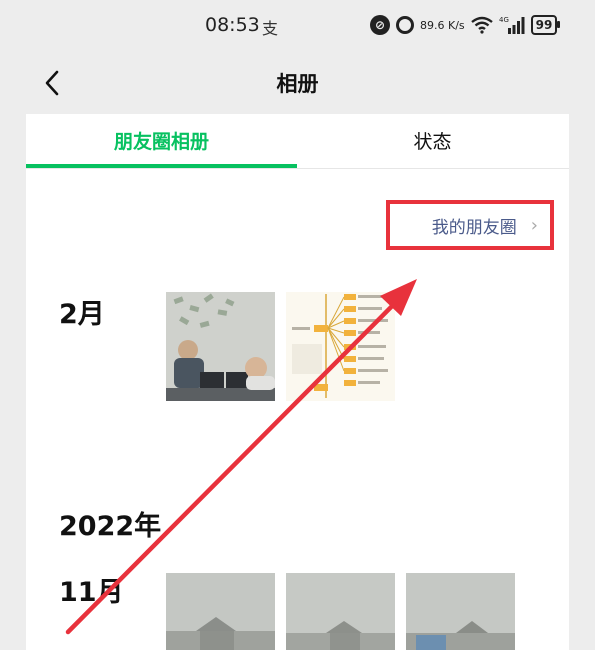 This screenshot has height=650, width=595. Describe the element at coordinates (512, 25) in the screenshot. I see `cell-signal-icon: 4G` at that location.